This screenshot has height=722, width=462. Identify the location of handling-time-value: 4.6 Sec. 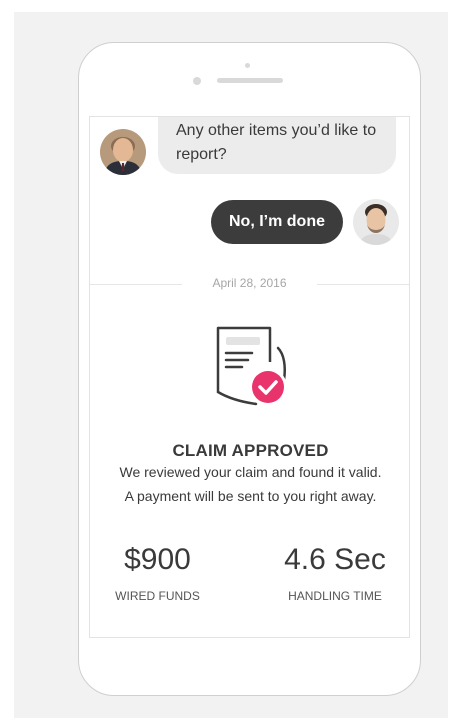
(335, 559).